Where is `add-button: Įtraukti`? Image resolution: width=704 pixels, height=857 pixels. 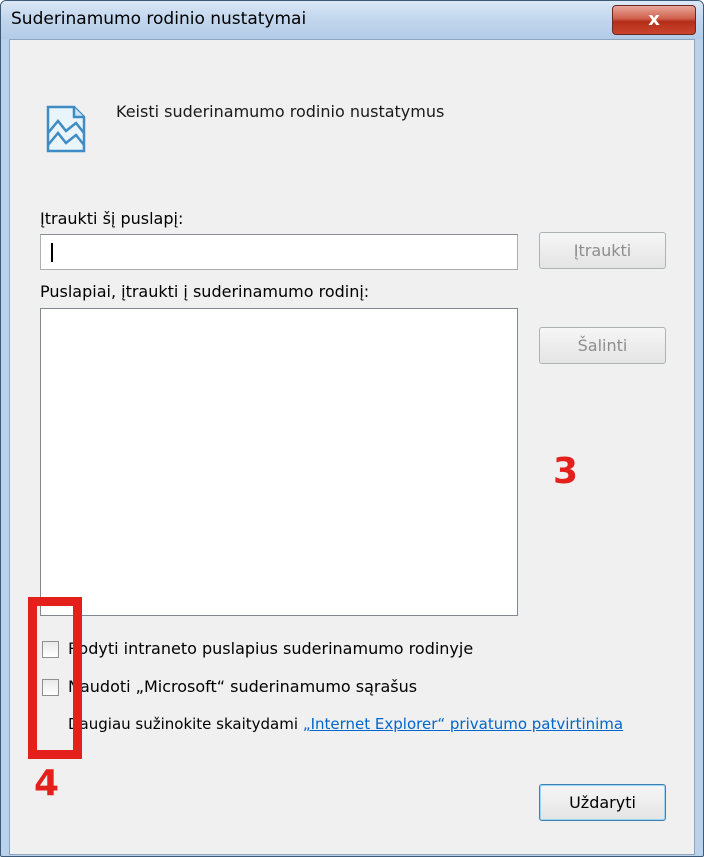
add-button: Įtraukti is located at coordinates (602, 250).